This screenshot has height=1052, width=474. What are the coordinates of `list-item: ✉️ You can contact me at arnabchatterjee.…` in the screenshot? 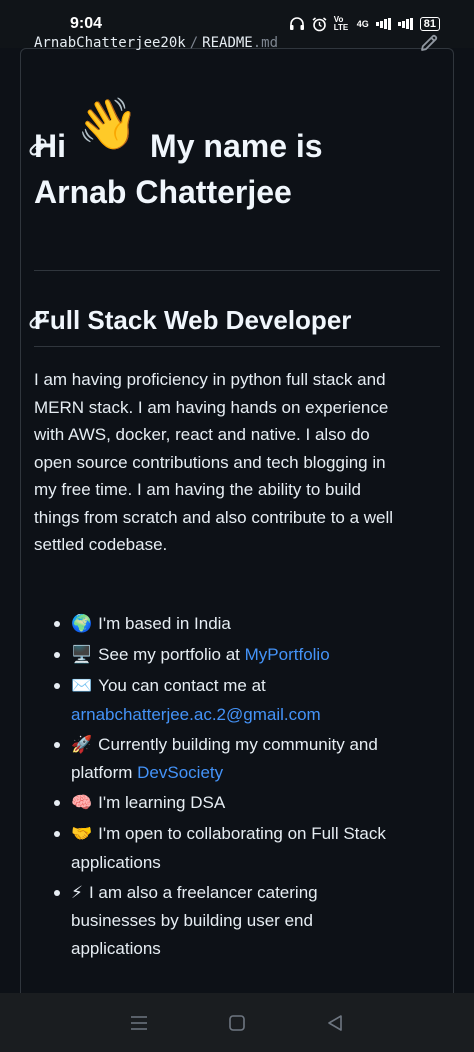 It's located at (217, 700).